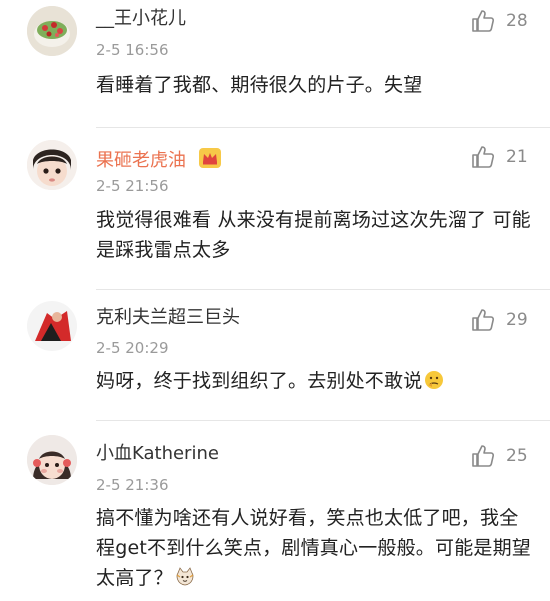 The width and height of the screenshot is (550, 601). Describe the element at coordinates (505, 456) in the screenshot. I see `like-button: 25` at that location.